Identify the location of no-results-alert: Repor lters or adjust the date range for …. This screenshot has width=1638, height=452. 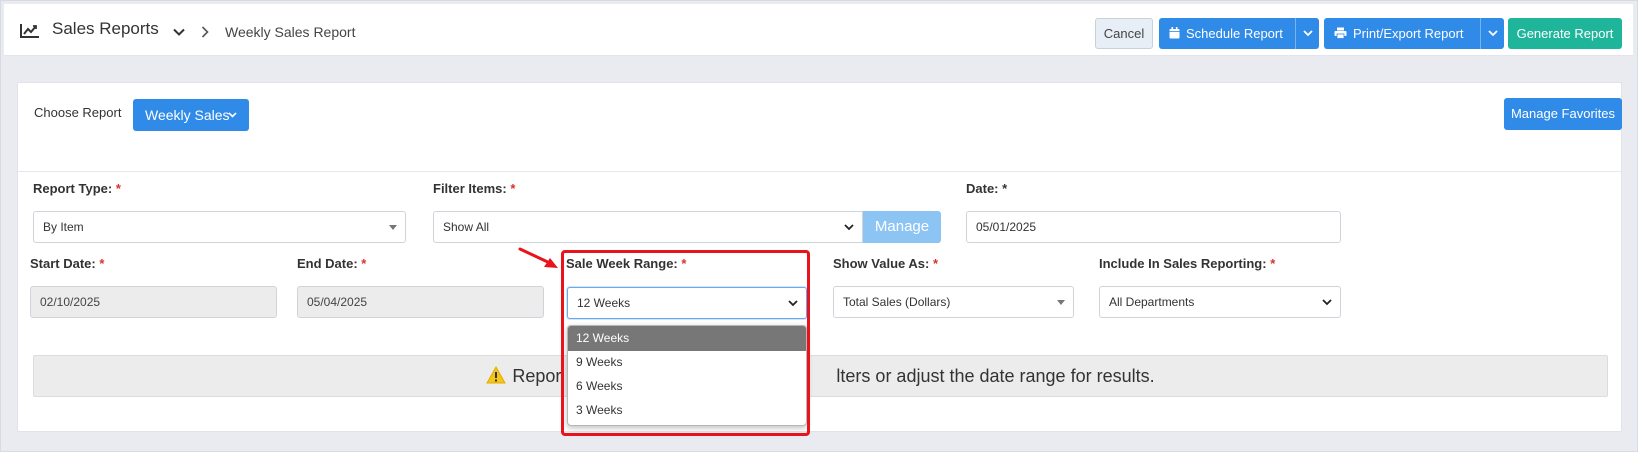
(820, 376).